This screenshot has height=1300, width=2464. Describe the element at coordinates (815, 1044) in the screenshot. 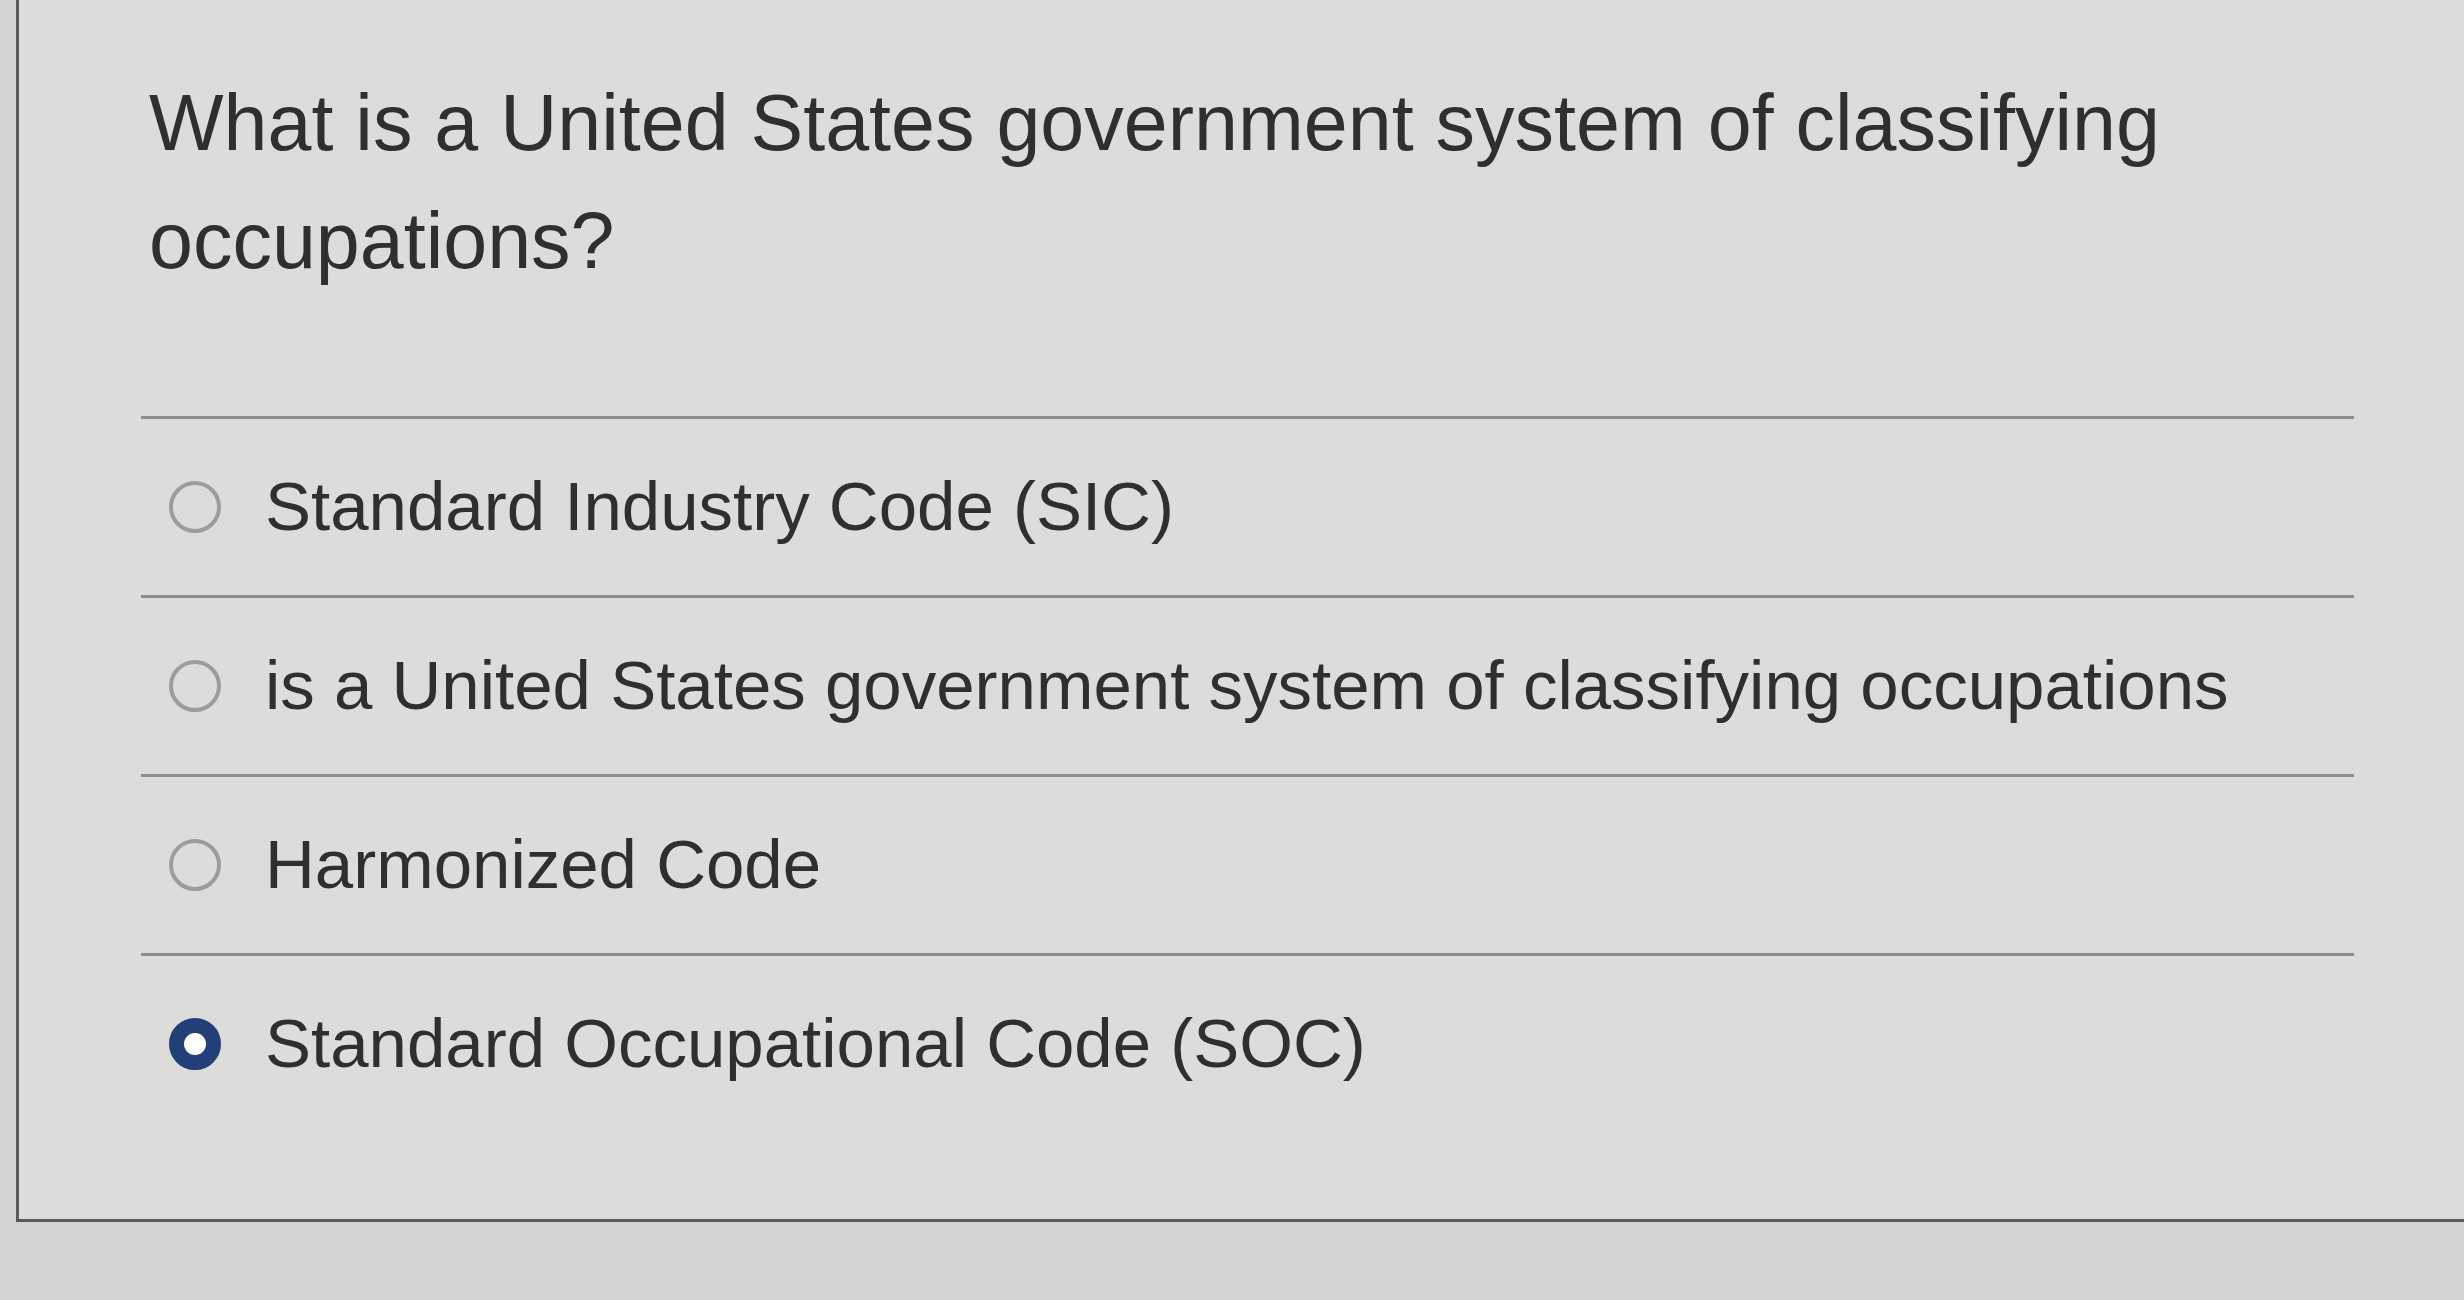

I see `option-label: Standard Occupational Code (SOC)` at that location.